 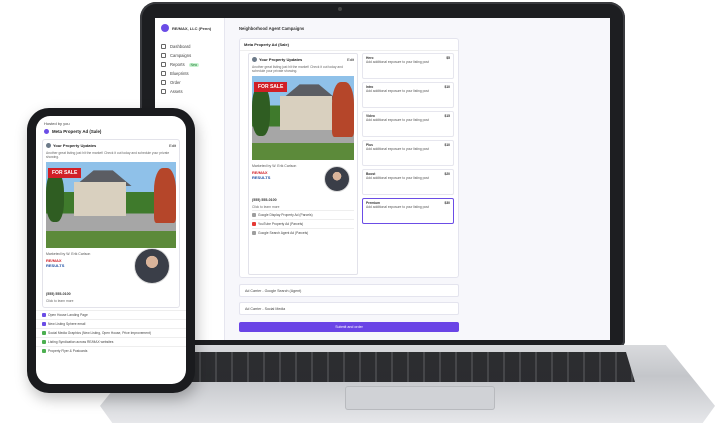 I want to click on cta-text: Click to learn more, so click(x=111, y=301).